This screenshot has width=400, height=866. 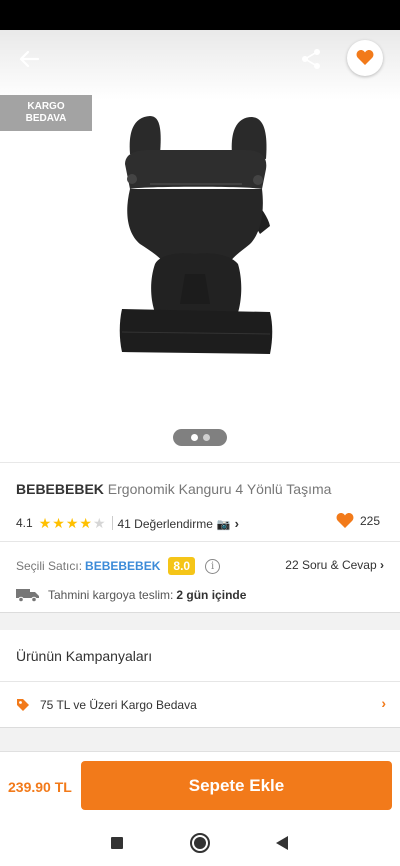 I want to click on seller-label: Seçili Satıcı:, so click(x=49, y=566).